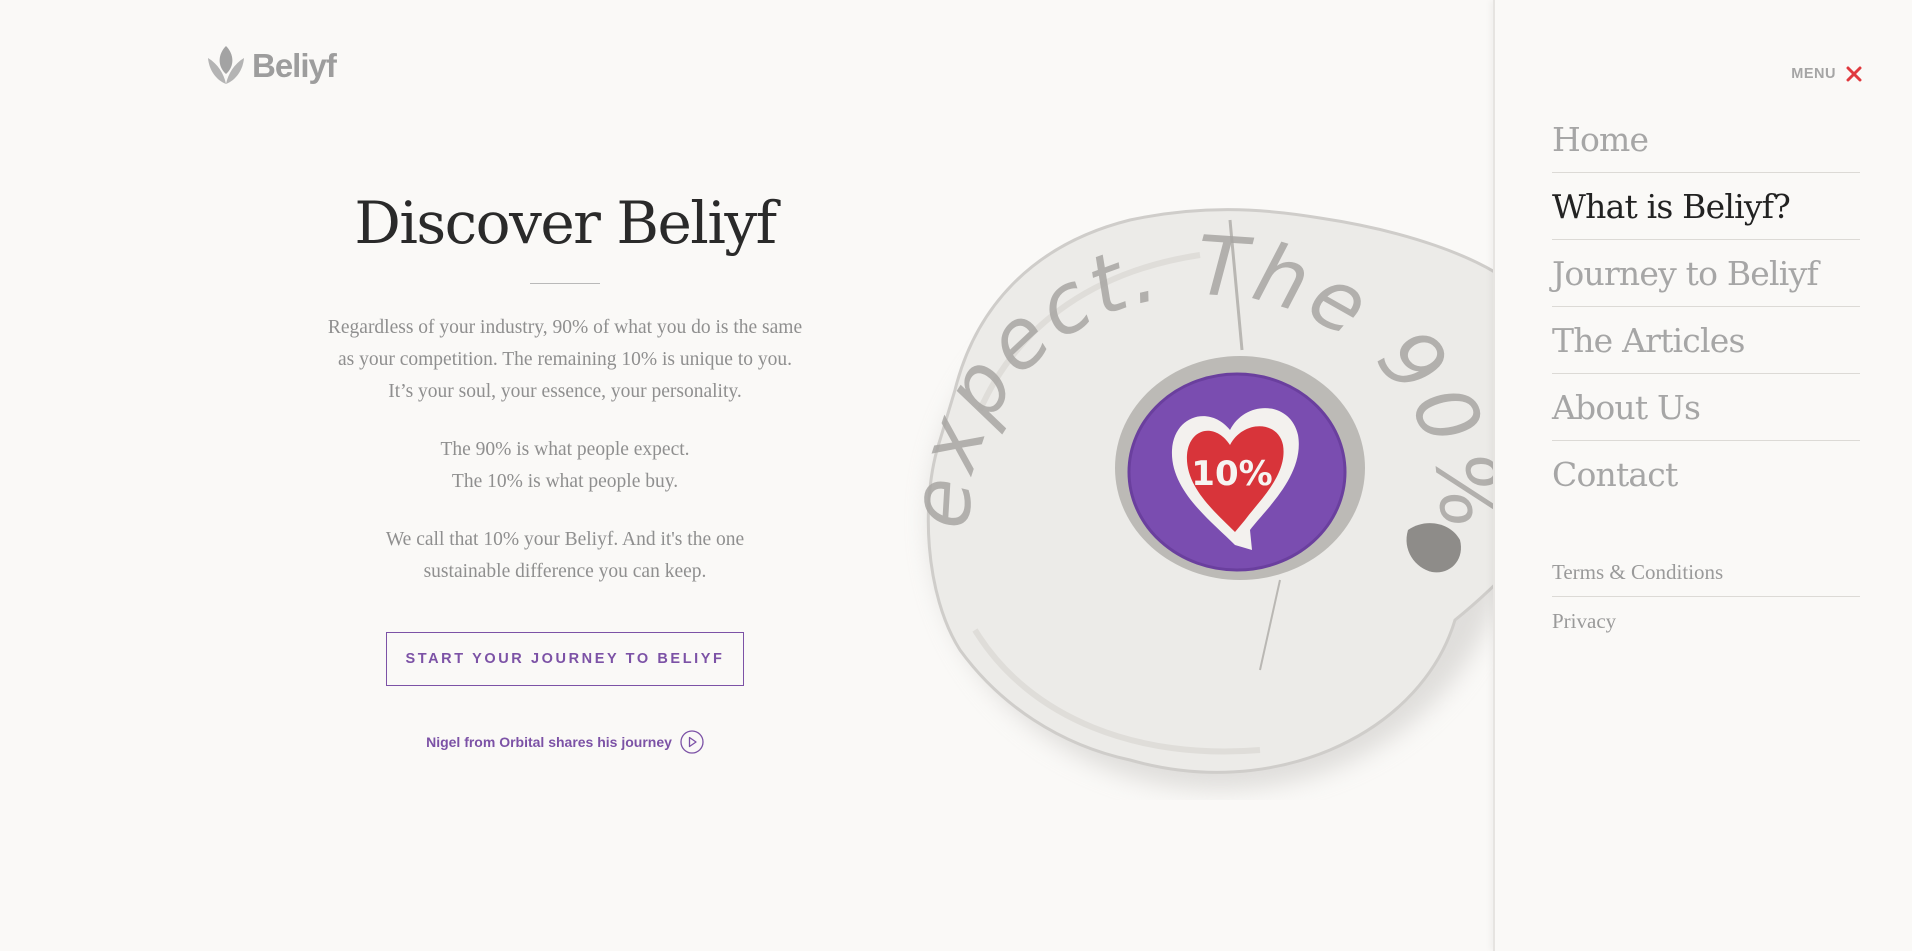 This screenshot has height=951, width=1912. I want to click on start-journey-button: START YOUR JOURNEY TO BELIYF, so click(565, 658).